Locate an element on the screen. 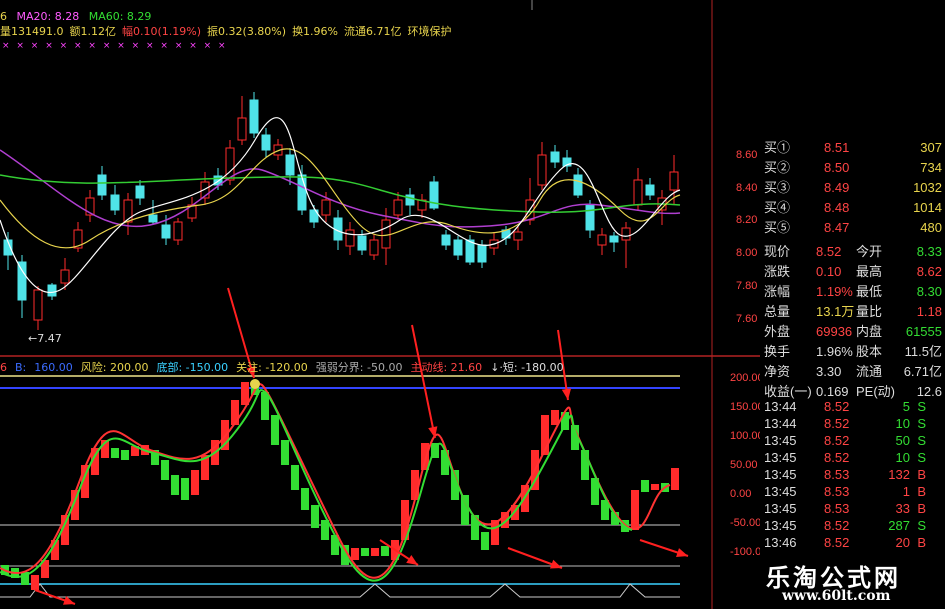  indicator-param: 底部: -150.00 is located at coordinates (192, 367).